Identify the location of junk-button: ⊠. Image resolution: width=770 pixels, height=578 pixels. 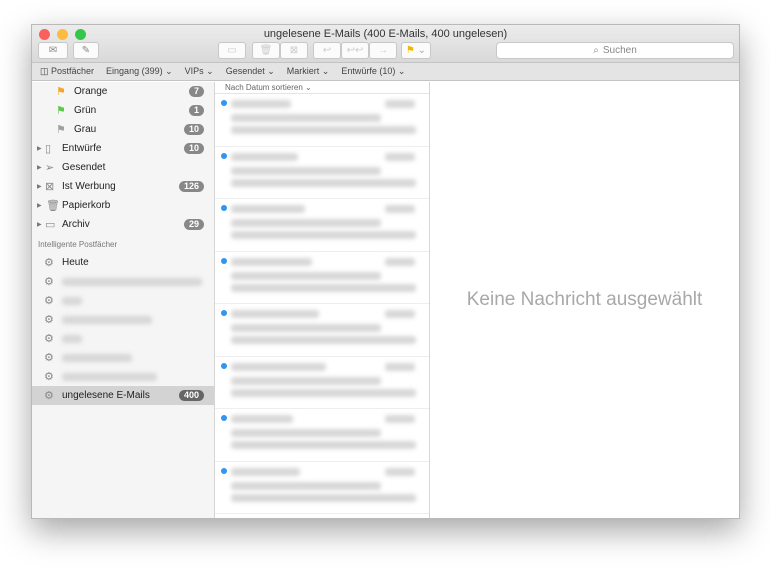
(294, 50).